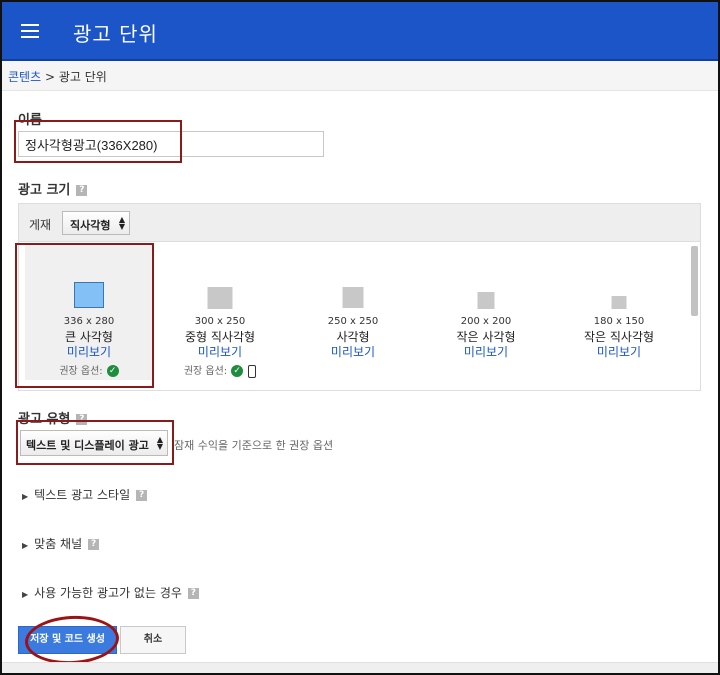 This screenshot has width=720, height=675. Describe the element at coordinates (87, 445) in the screenshot. I see `ad-type-select-value: 텍스트 및 디스플레이 광고` at that location.